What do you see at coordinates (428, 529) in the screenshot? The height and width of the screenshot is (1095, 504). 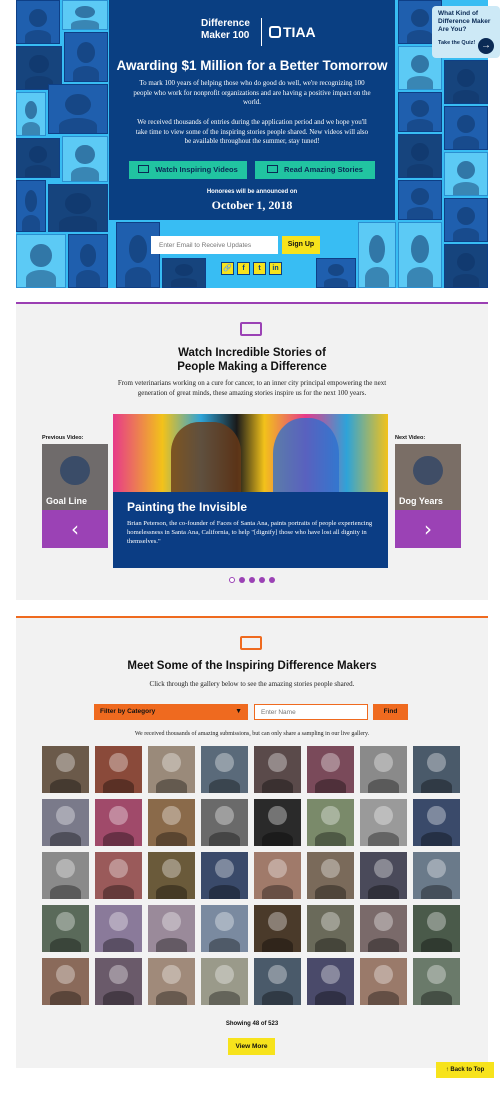 I see `chevron-right-icon: ›` at bounding box center [428, 529].